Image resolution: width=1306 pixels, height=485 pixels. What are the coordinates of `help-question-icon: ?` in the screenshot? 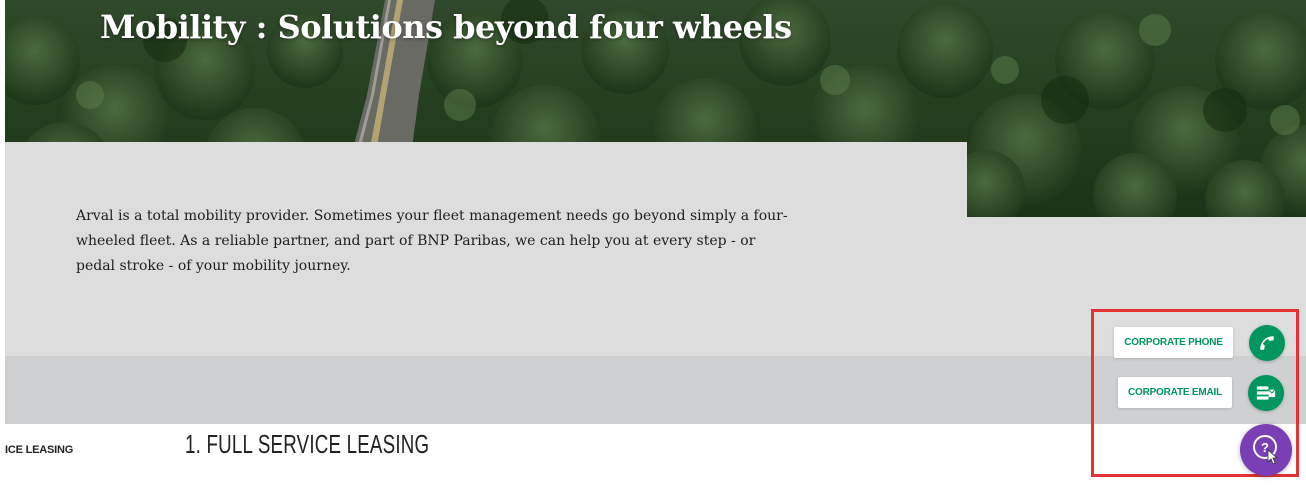 It's located at (1266, 450).